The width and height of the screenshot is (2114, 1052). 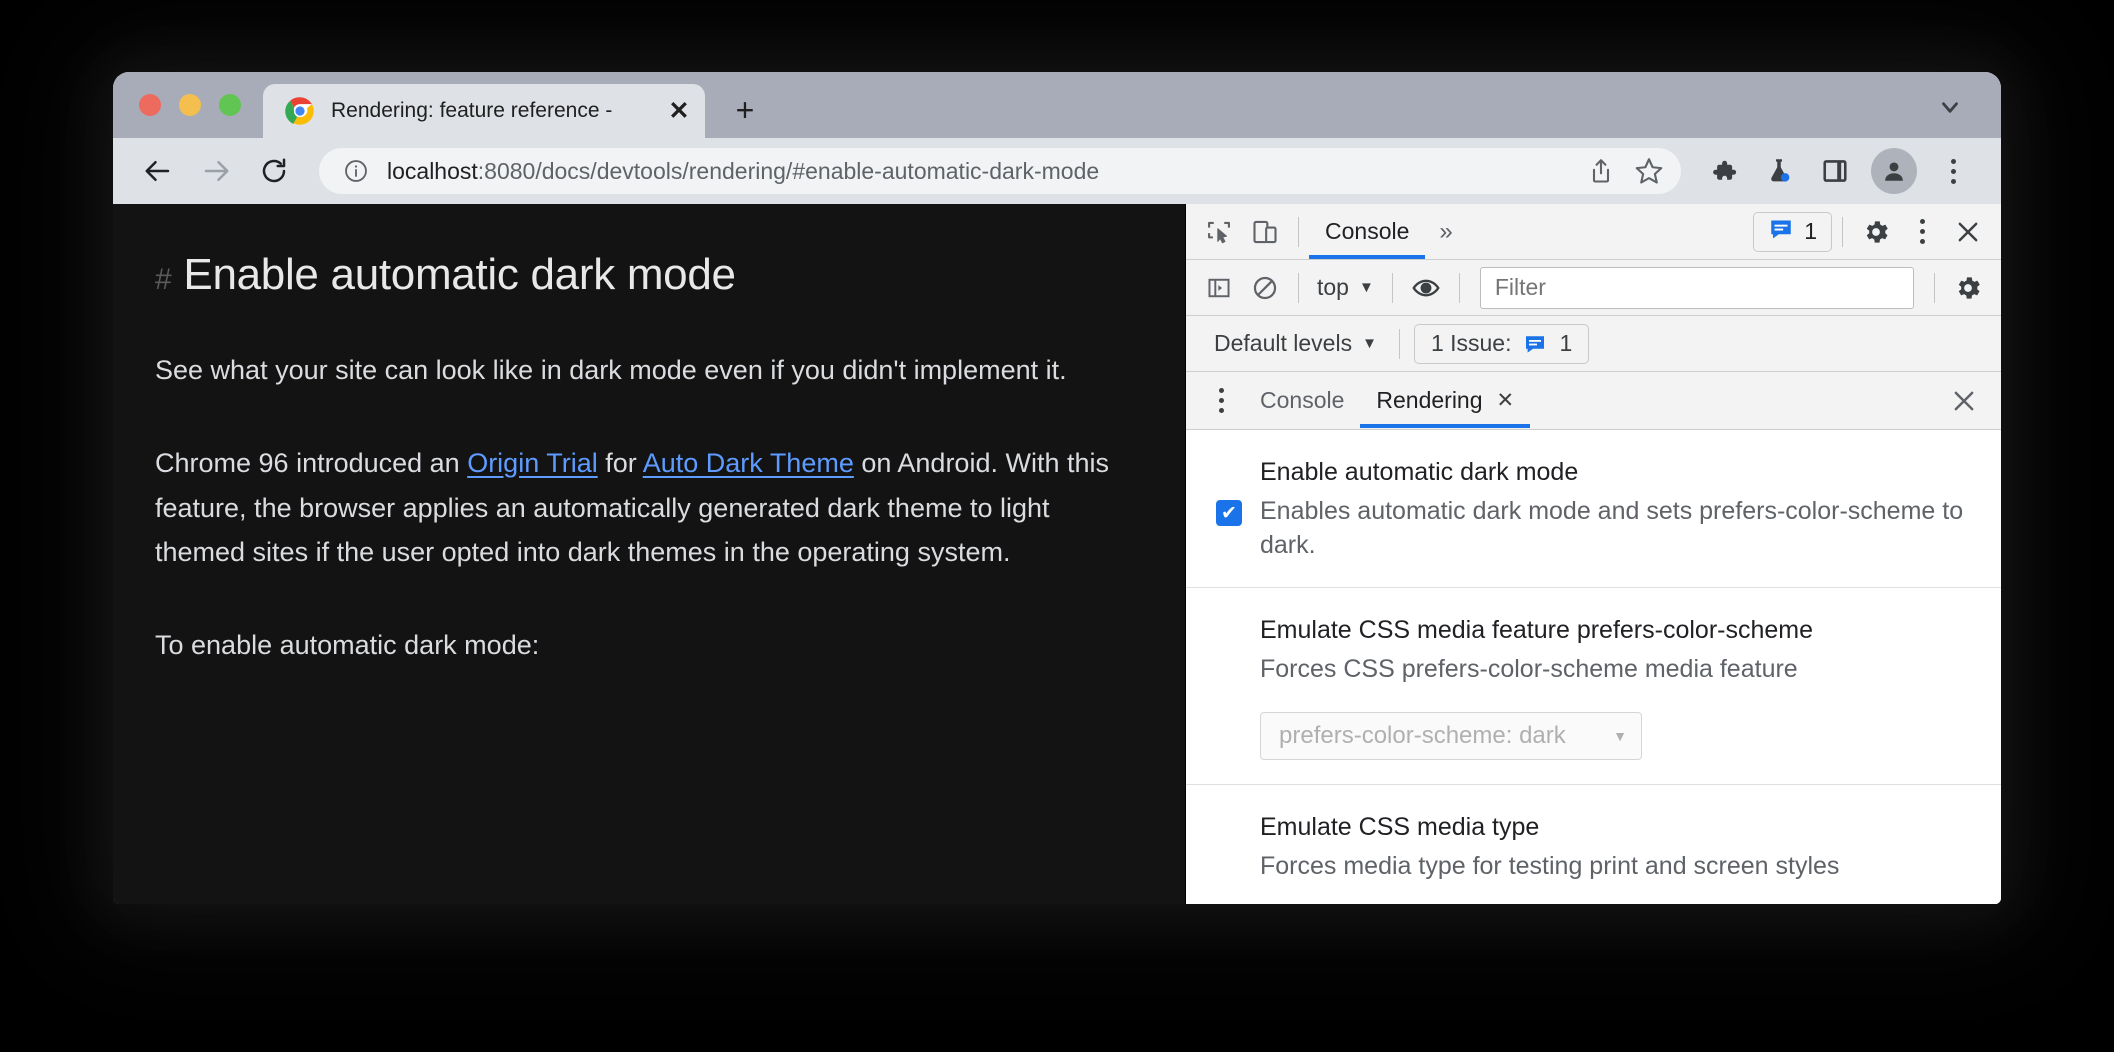 I want to click on devtools-tabs-overflow: », so click(x=1445, y=232).